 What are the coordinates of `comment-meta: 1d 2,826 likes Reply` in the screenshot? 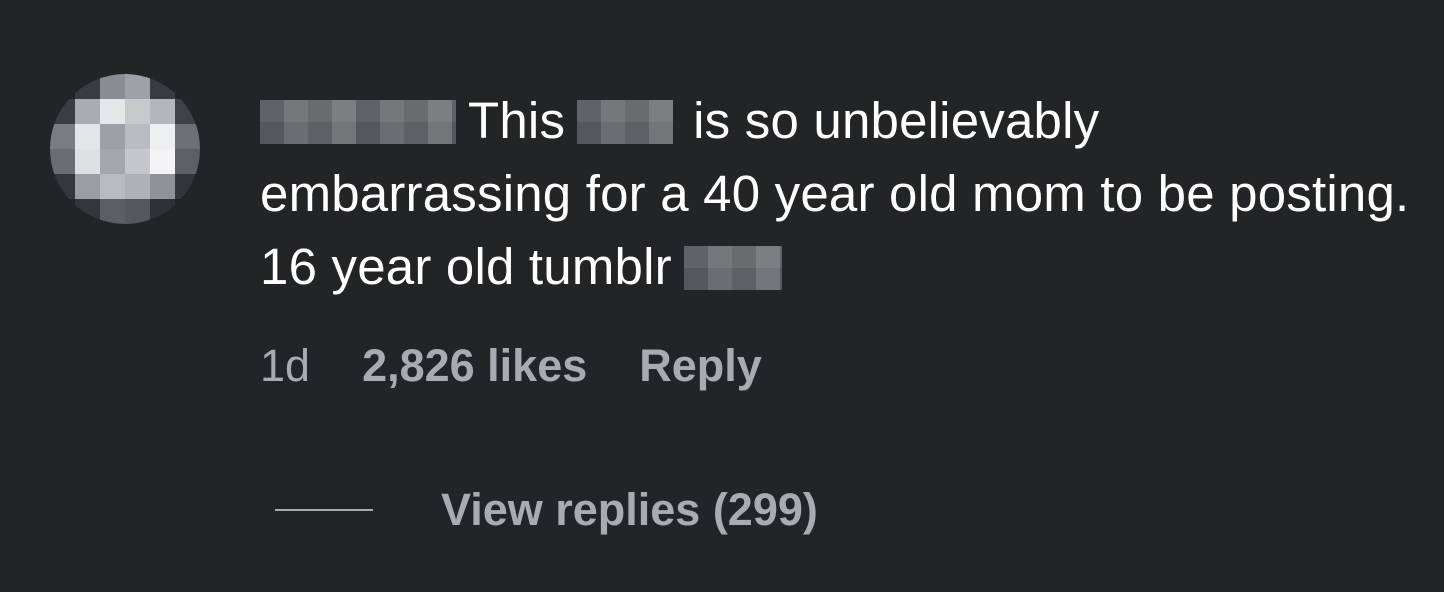 It's located at (511, 366).